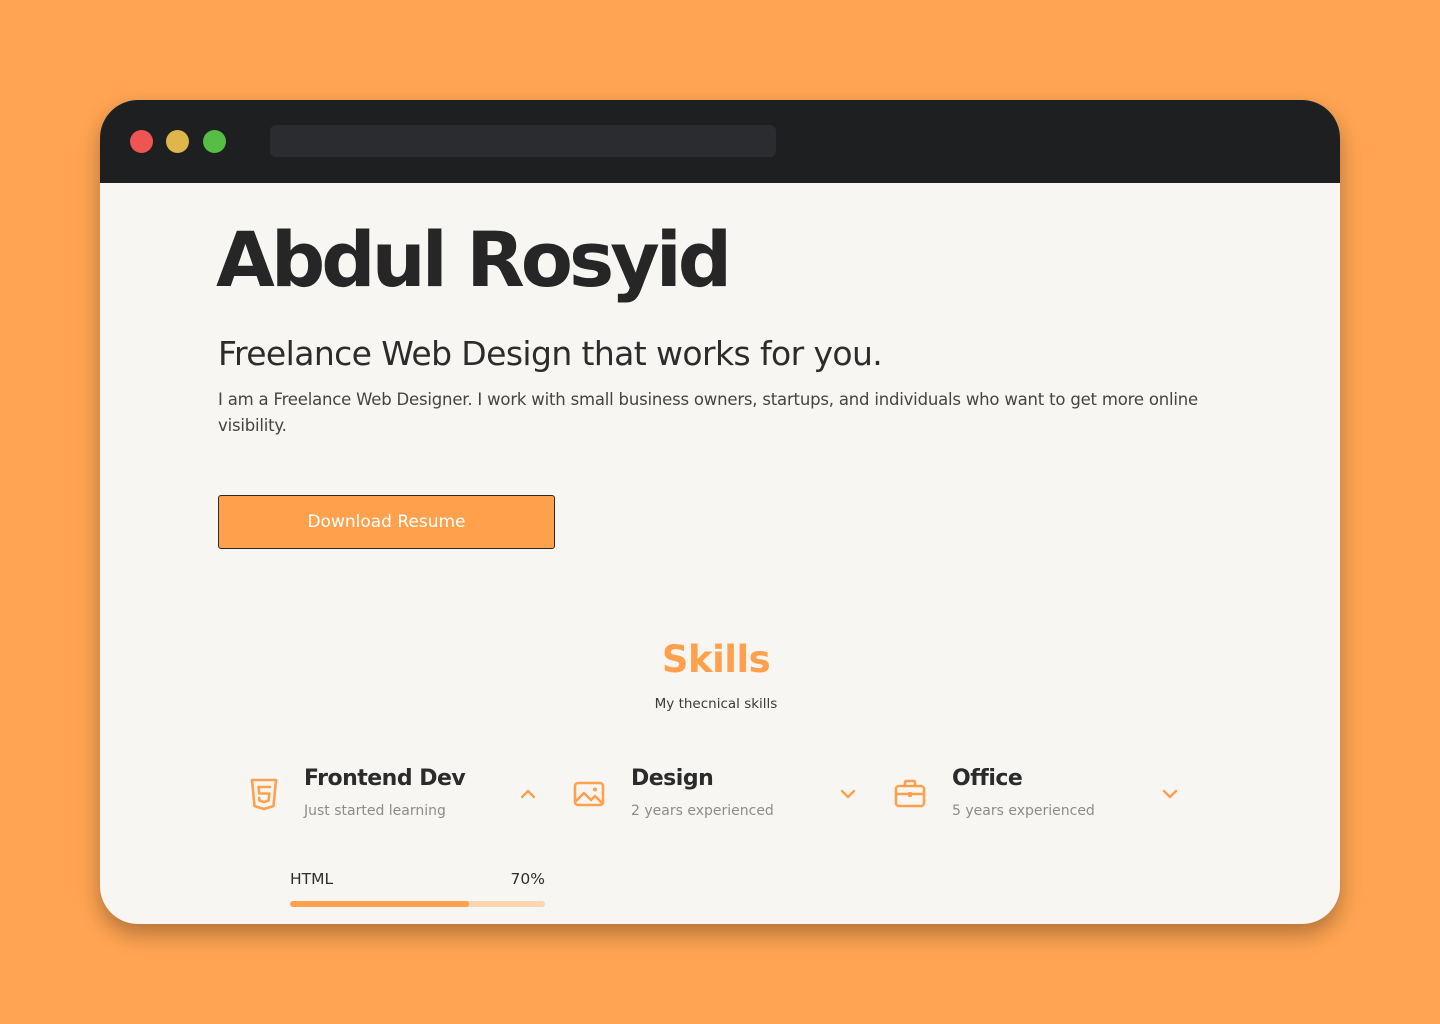  Describe the element at coordinates (385, 778) in the screenshot. I see `skill-category-name: Frontend Dev` at that location.